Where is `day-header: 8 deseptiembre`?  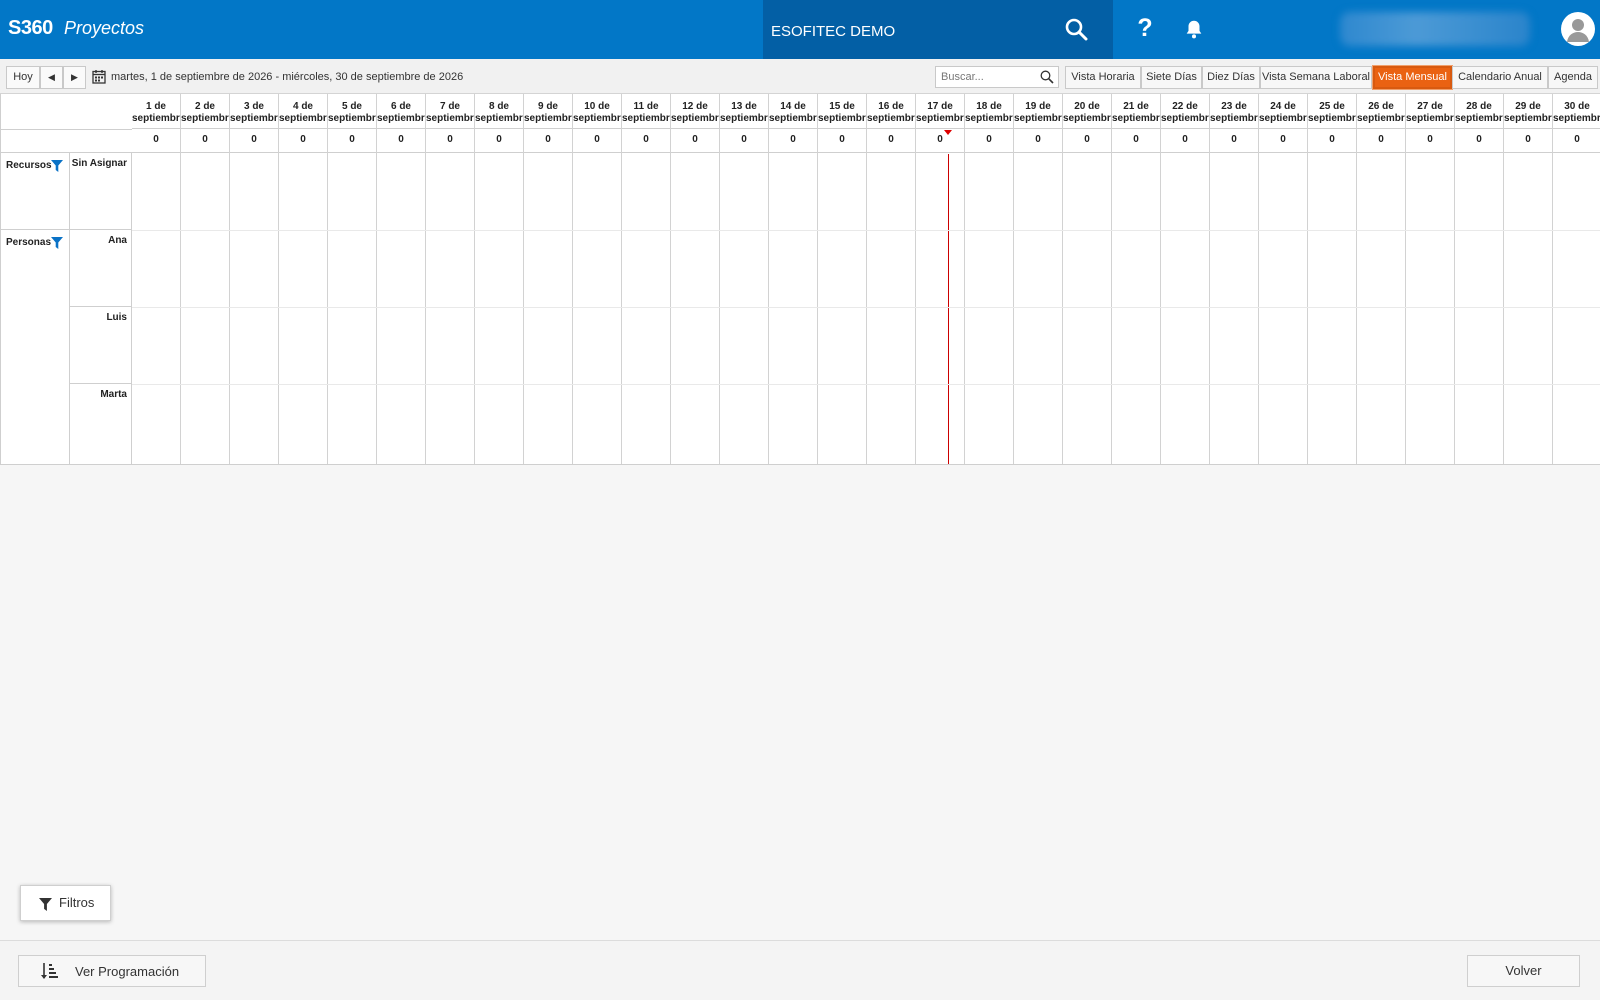
day-header: 8 deseptiembre is located at coordinates (499, 111).